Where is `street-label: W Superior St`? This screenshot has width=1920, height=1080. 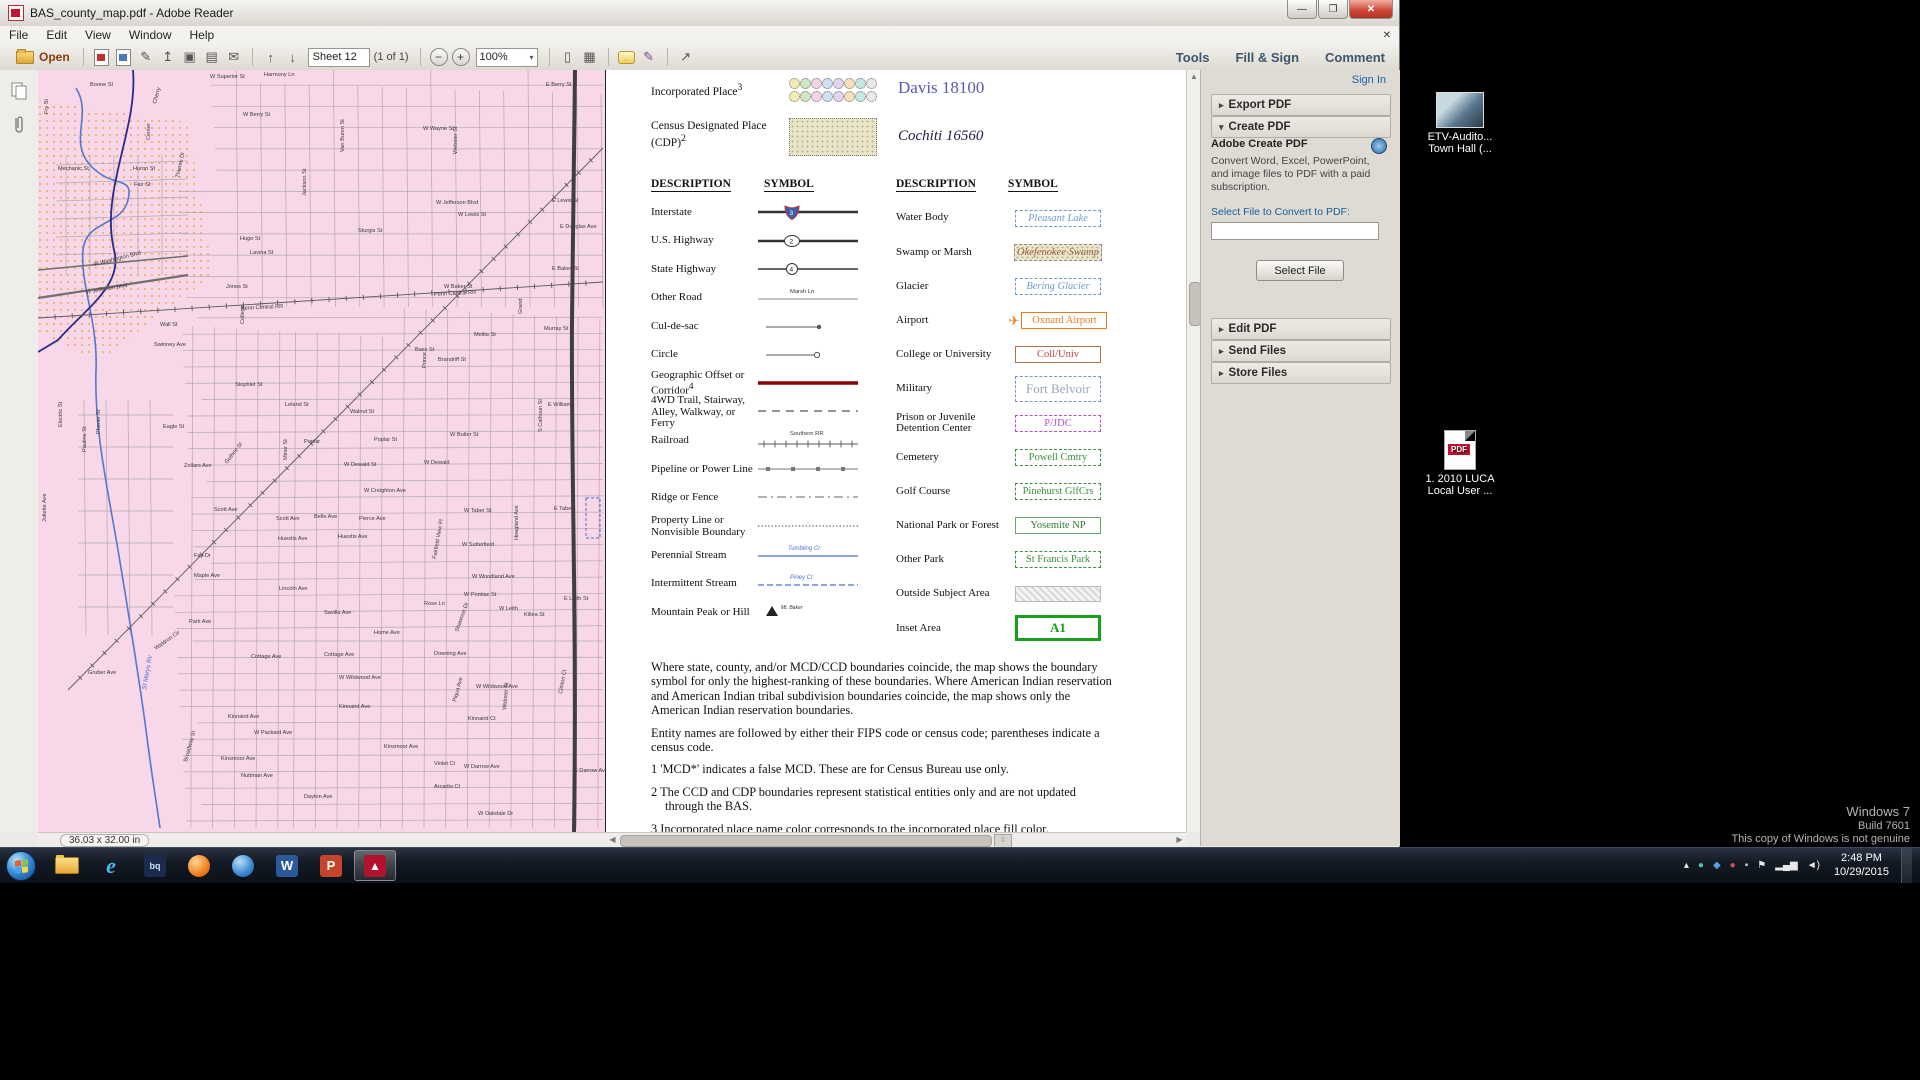 street-label: W Superior St is located at coordinates (227, 77).